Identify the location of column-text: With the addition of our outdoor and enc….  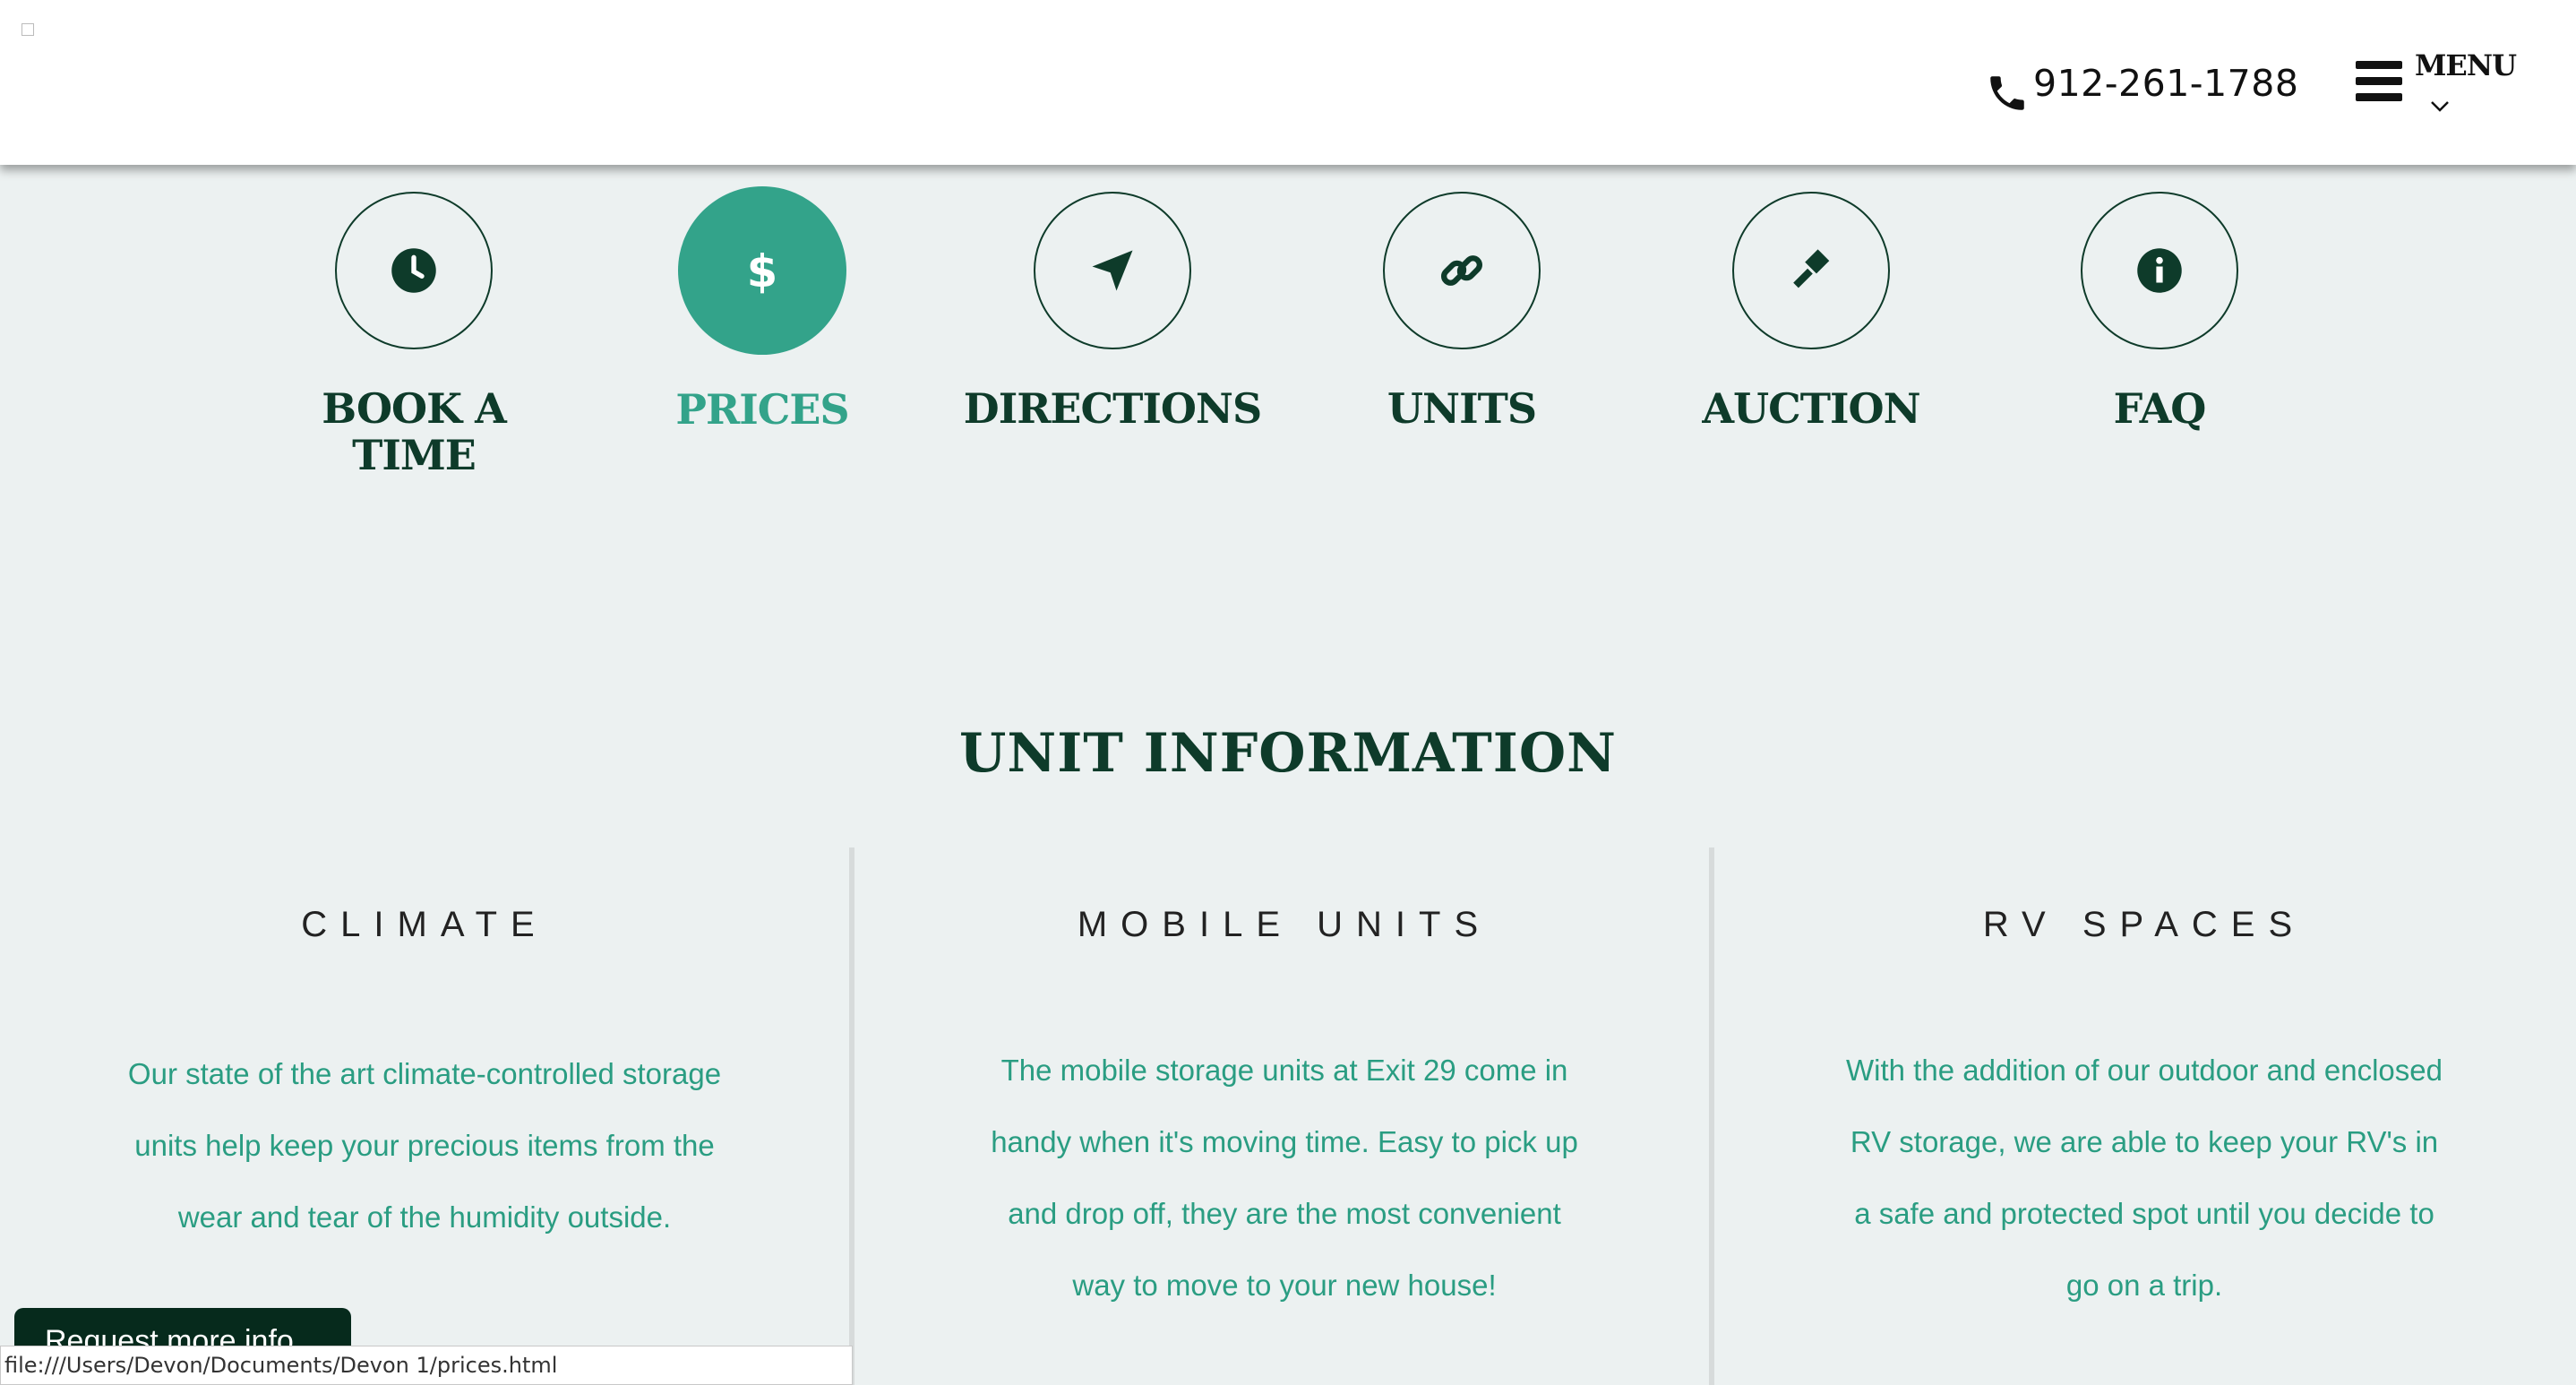
(2144, 1178).